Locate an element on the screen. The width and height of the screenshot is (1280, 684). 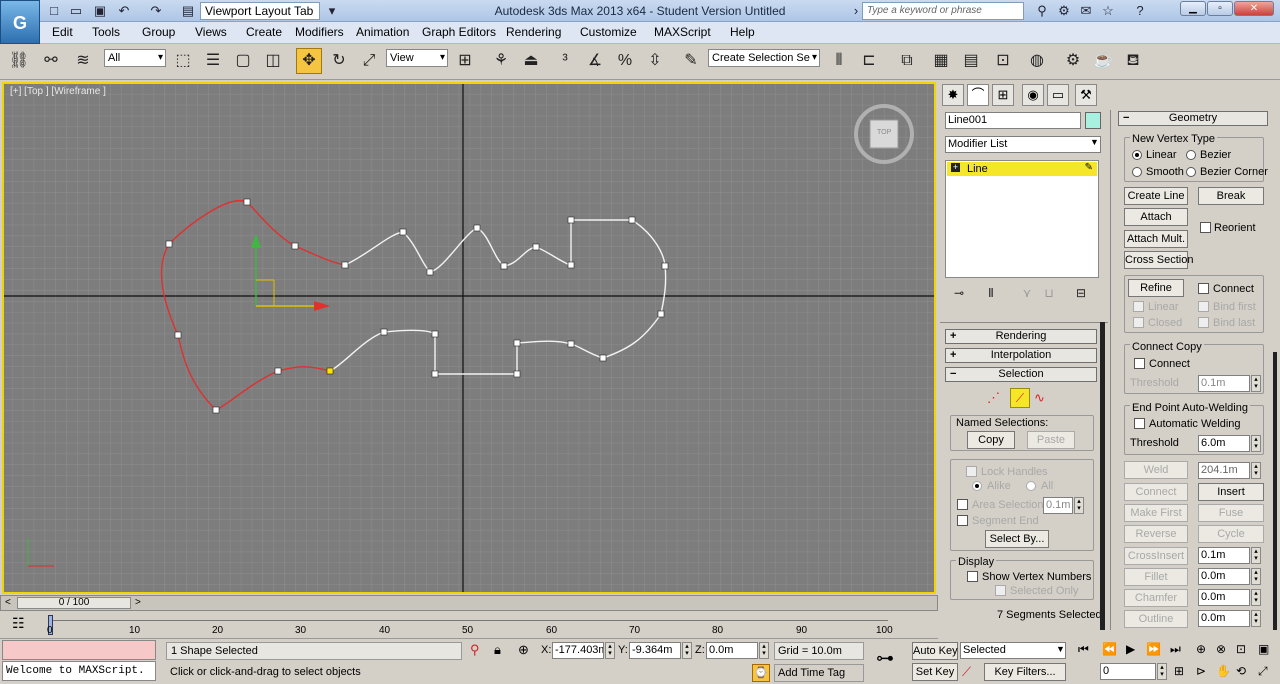
spinner-snap-icon: ⇳ is located at coordinates (655, 61).